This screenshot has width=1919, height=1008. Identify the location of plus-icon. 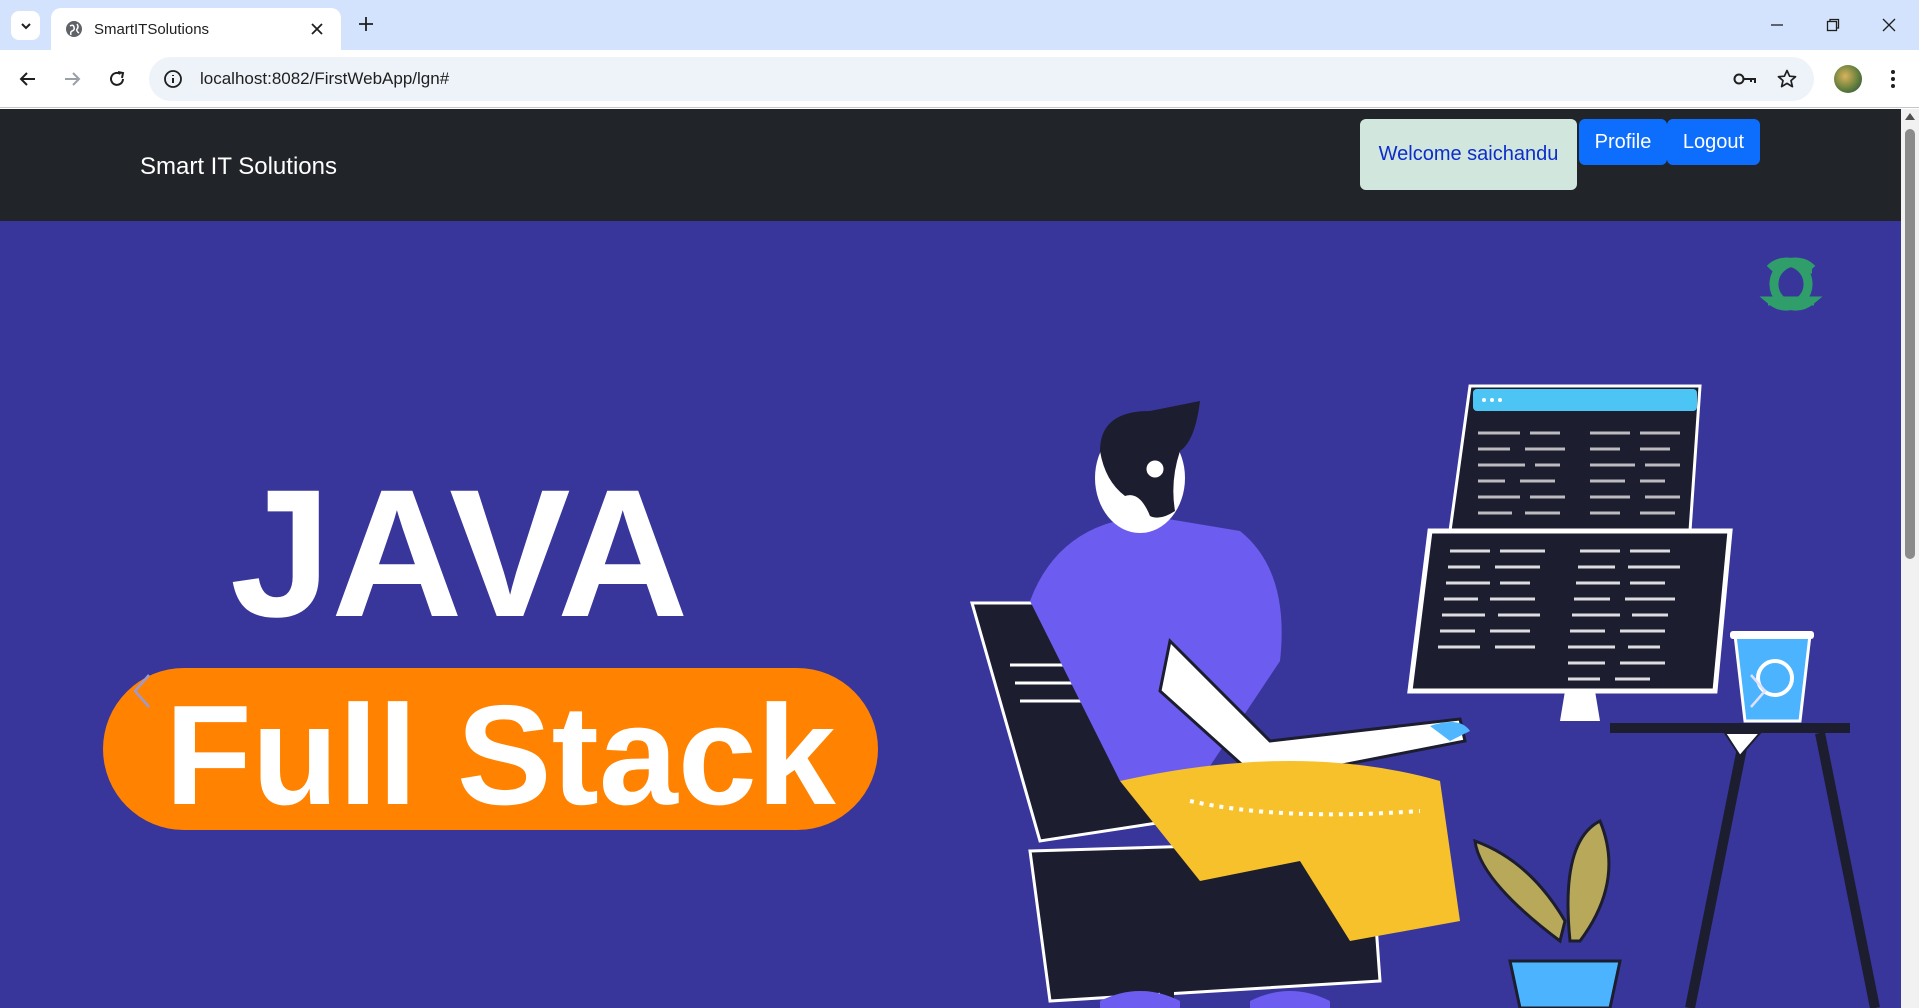
(366, 24).